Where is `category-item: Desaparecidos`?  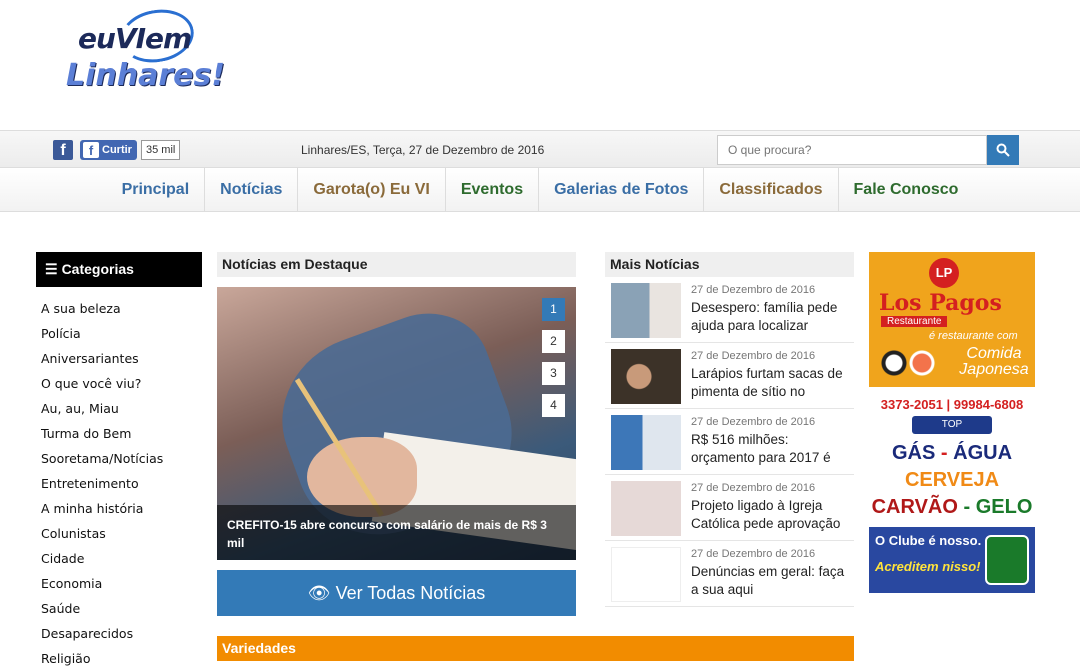
category-item: Desaparecidos is located at coordinates (119, 633).